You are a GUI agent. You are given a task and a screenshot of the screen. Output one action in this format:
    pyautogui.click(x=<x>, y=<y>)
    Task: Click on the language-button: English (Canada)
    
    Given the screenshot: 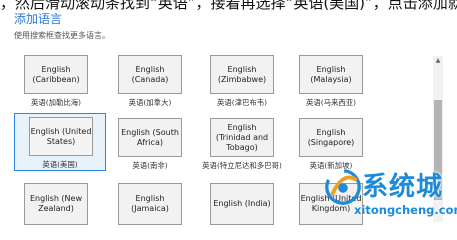 What is the action you would take?
    pyautogui.click(x=150, y=74)
    